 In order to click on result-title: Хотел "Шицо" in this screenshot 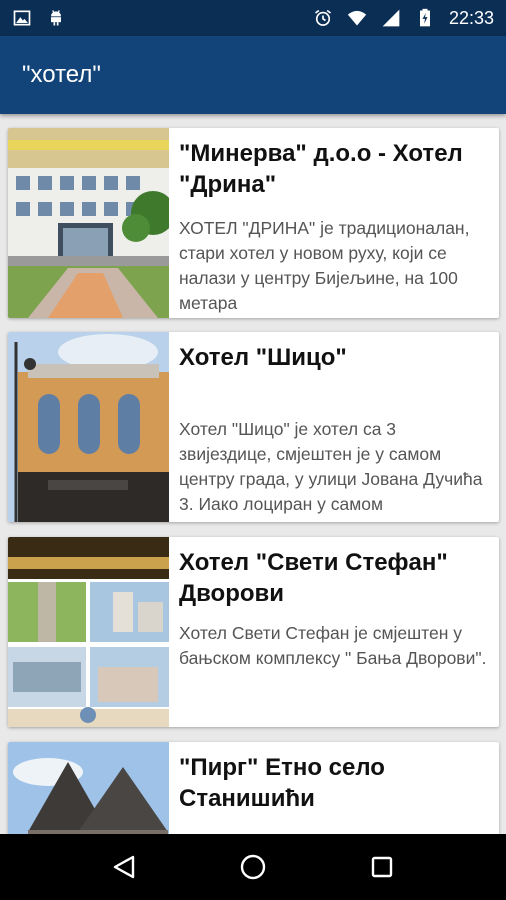, I will do `click(333, 357)`.